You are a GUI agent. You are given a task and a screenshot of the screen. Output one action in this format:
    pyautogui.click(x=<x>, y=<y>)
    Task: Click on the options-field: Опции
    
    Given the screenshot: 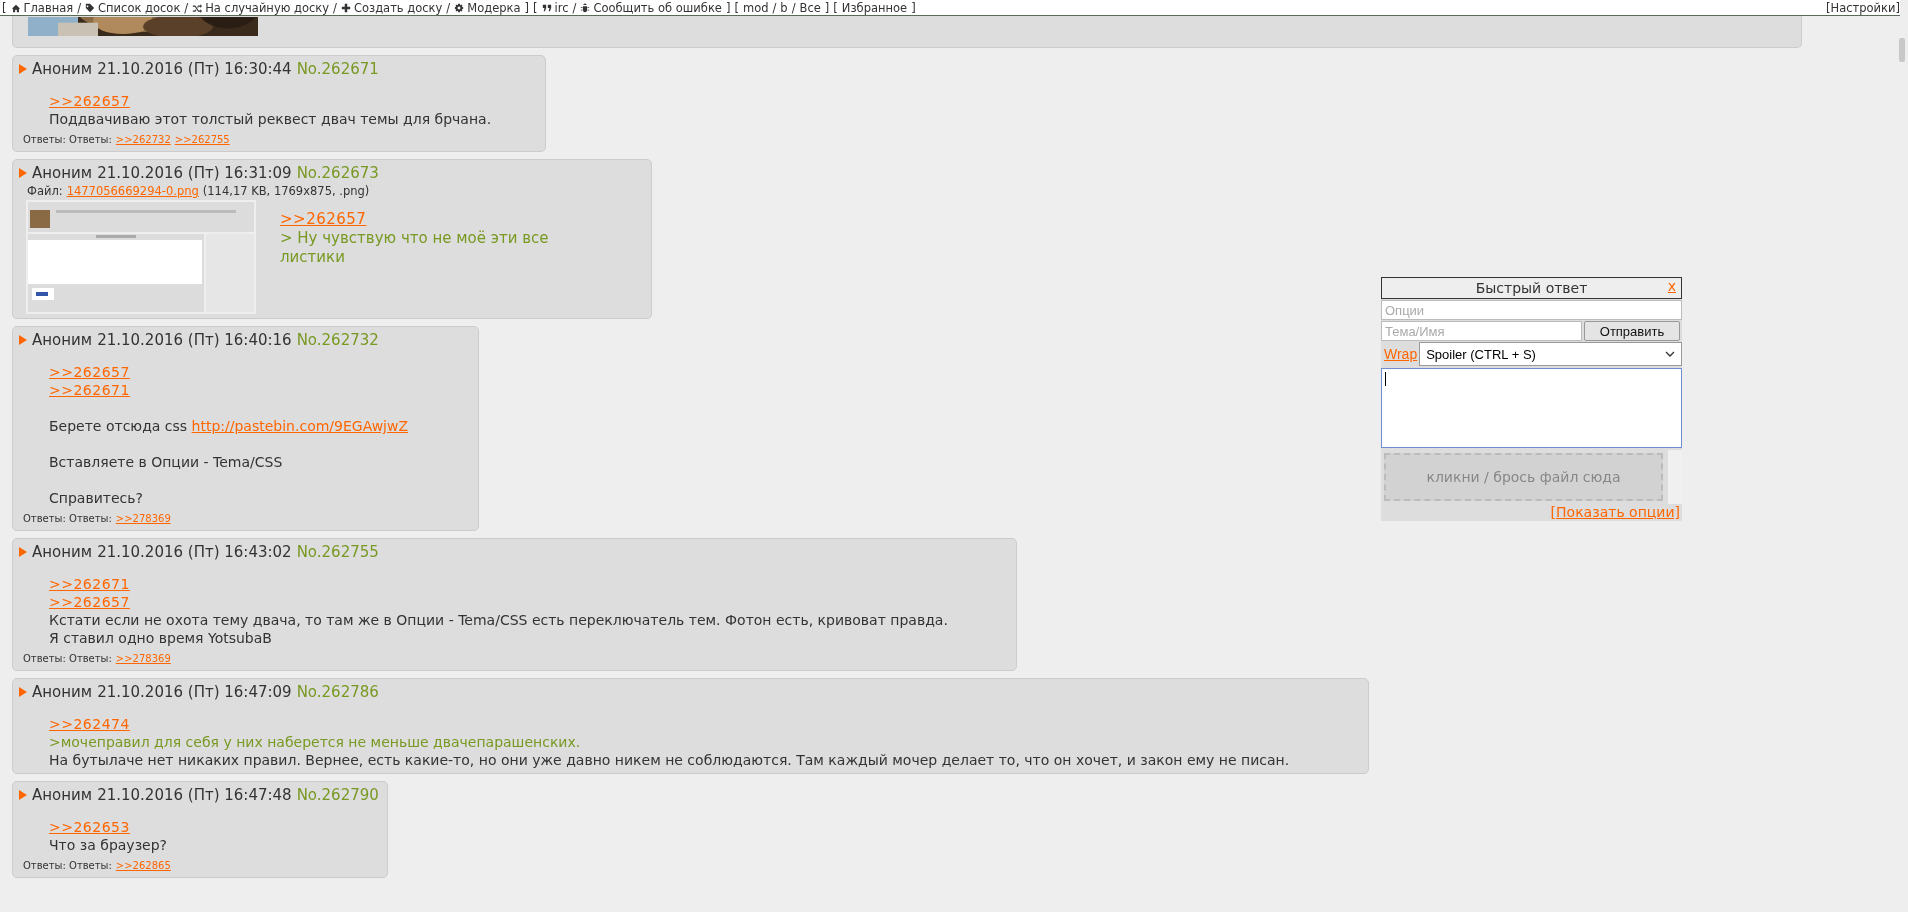 What is the action you would take?
    pyautogui.click(x=1531, y=310)
    